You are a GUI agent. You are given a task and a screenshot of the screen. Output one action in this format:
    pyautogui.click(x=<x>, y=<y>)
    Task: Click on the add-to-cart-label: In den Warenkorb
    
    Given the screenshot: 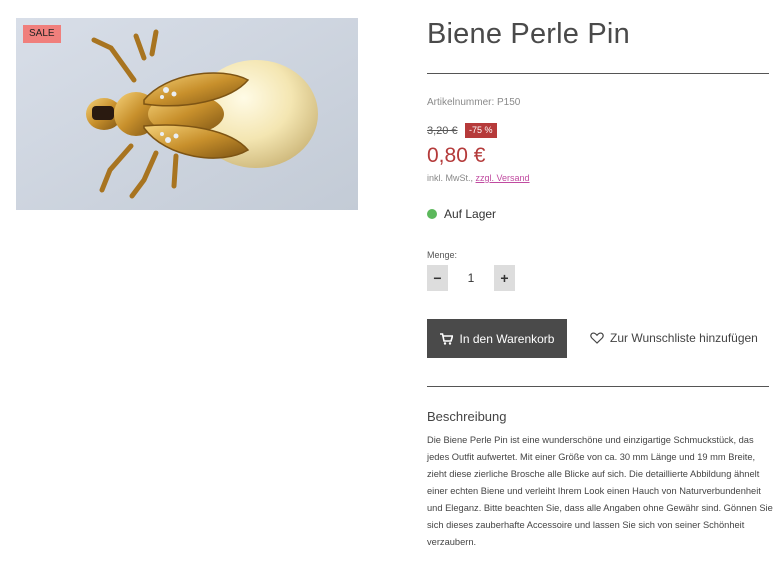 What is the action you would take?
    pyautogui.click(x=507, y=338)
    